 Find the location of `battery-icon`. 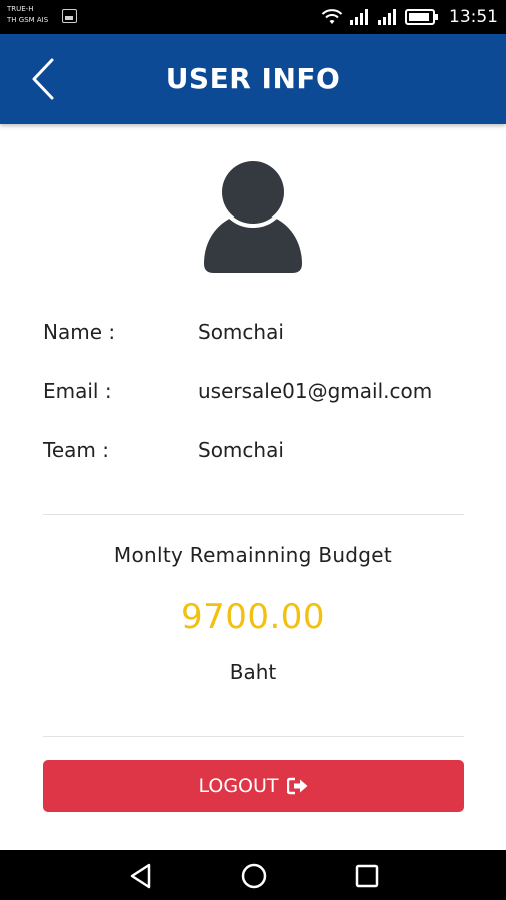

battery-icon is located at coordinates (421, 17).